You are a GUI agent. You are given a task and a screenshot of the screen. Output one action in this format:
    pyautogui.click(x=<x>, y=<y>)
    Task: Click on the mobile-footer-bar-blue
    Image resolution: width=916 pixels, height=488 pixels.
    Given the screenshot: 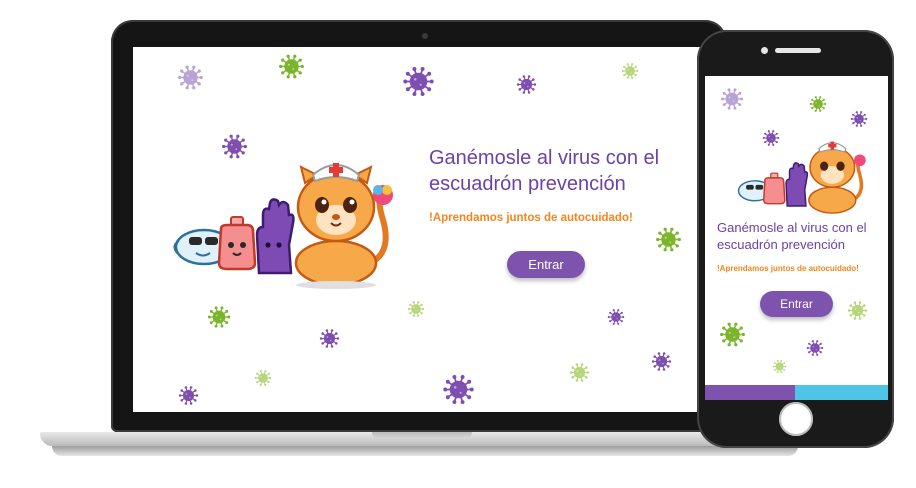 What is the action you would take?
    pyautogui.click(x=841, y=392)
    